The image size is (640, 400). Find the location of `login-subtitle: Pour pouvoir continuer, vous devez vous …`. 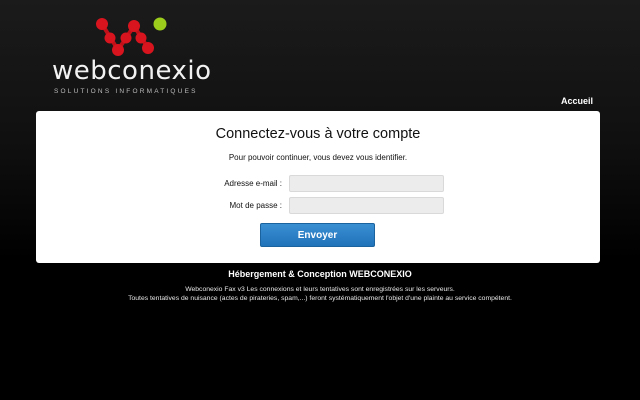

login-subtitle: Pour pouvoir continuer, vous devez vous … is located at coordinates (318, 157).